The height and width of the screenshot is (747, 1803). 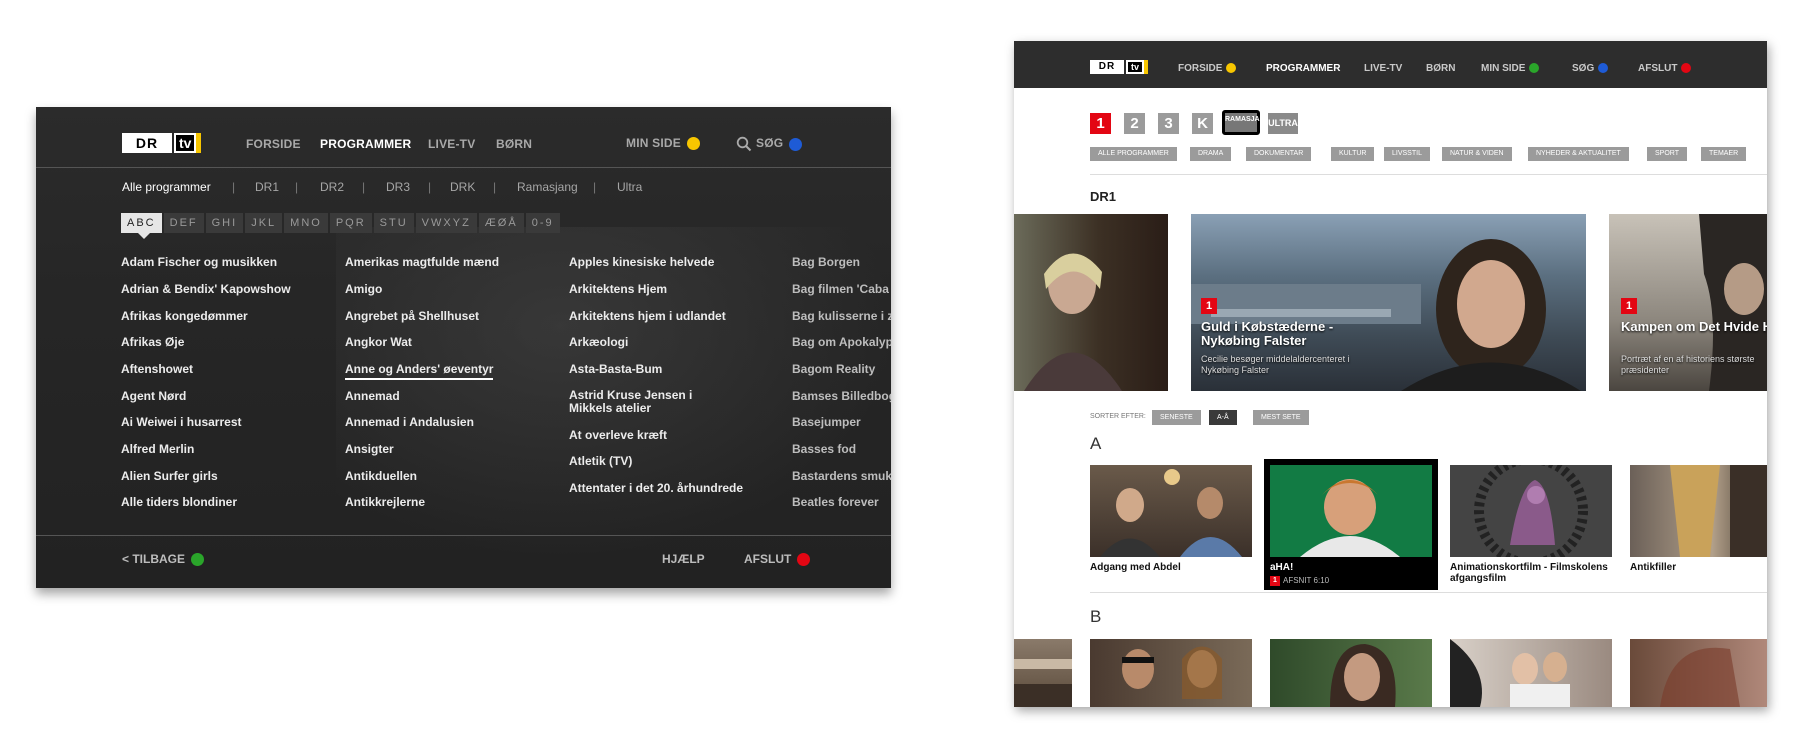 I want to click on program-item: Afrikas Øje, so click(x=152, y=342).